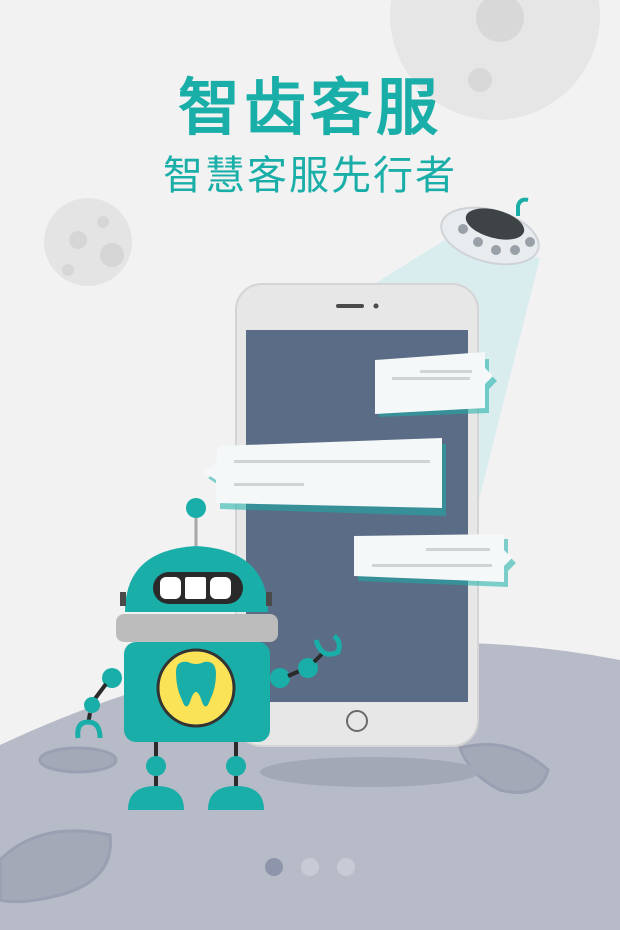 The image size is (620, 930). Describe the element at coordinates (310, 176) in the screenshot. I see `page-subtitle: 智慧客服先行者` at that location.